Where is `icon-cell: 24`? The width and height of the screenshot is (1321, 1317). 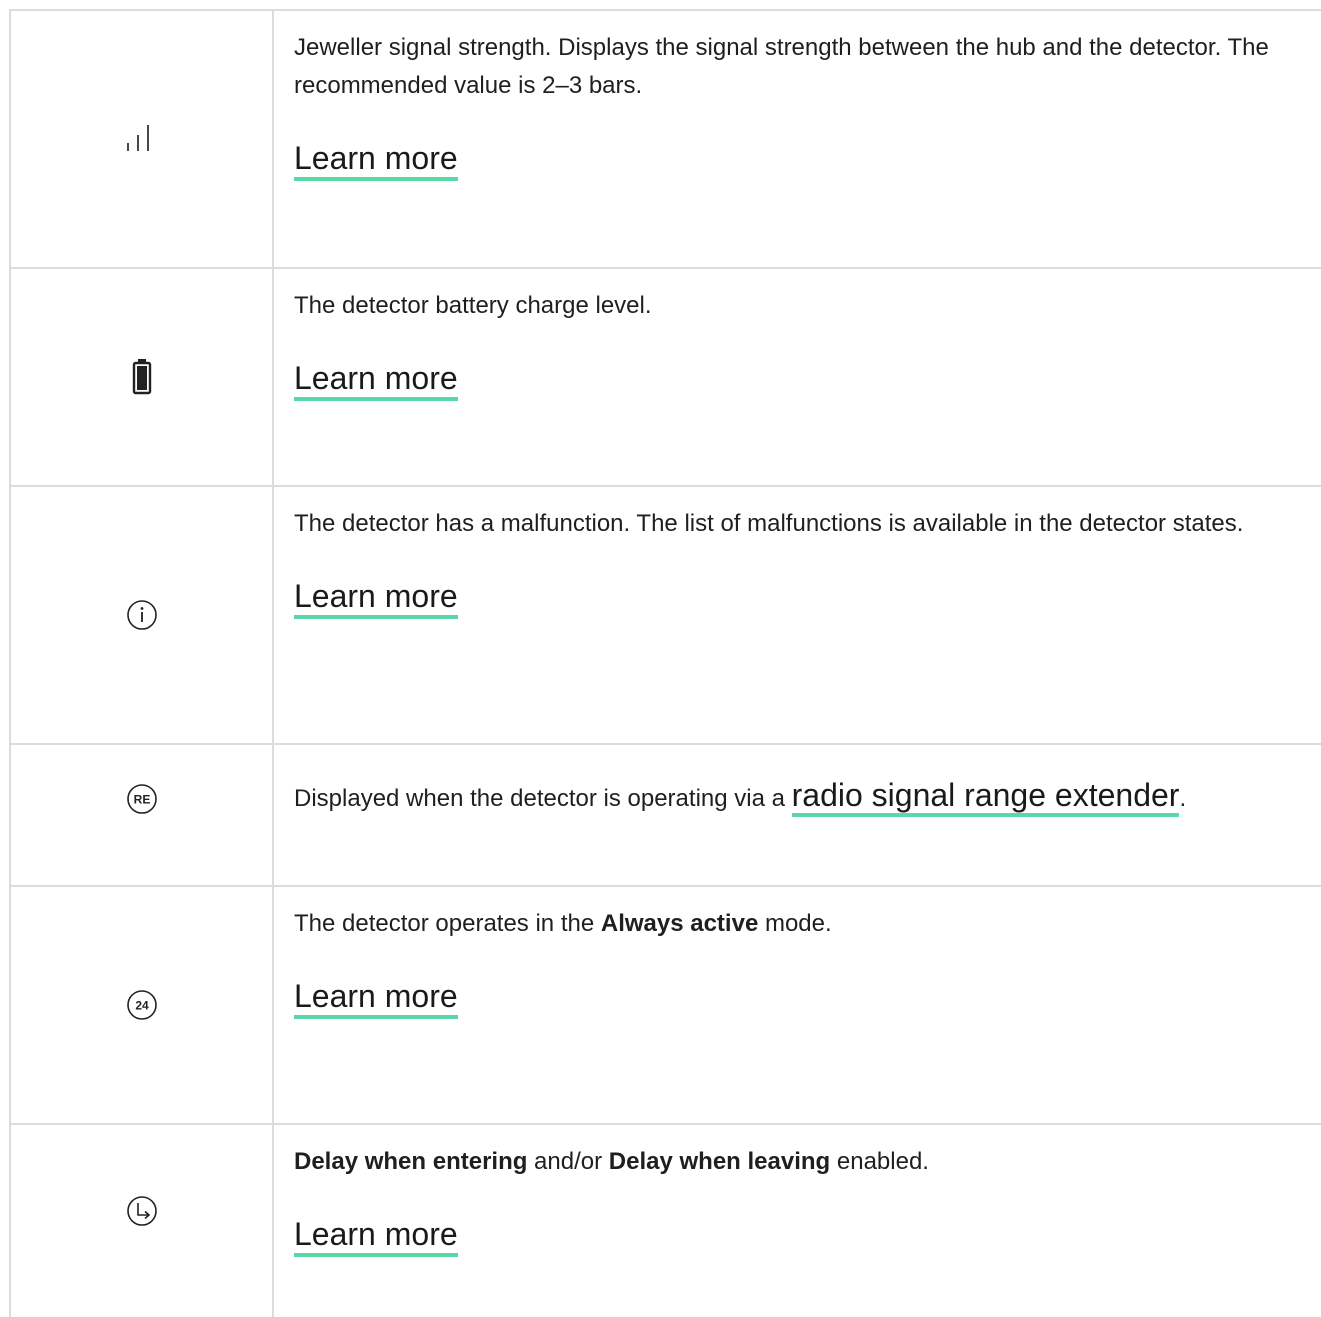 icon-cell: 24 is located at coordinates (142, 1005).